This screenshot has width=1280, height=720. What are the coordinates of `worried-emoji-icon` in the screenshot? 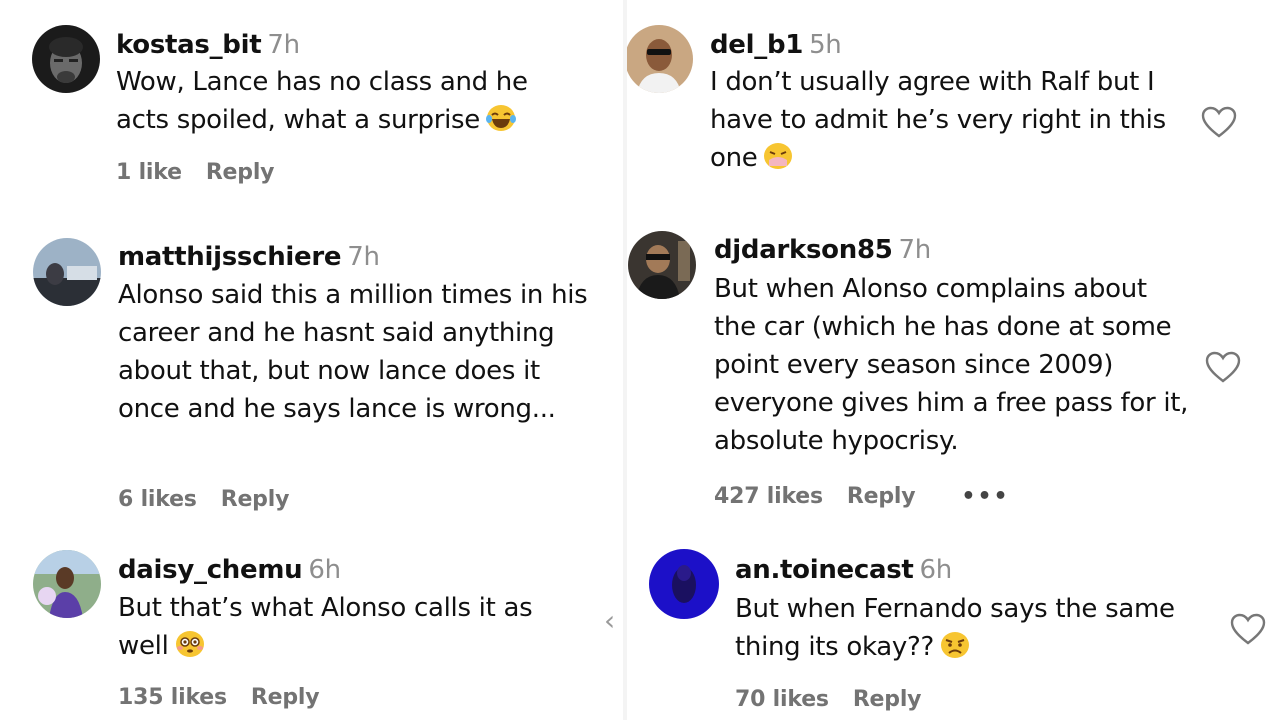 It's located at (955, 650).